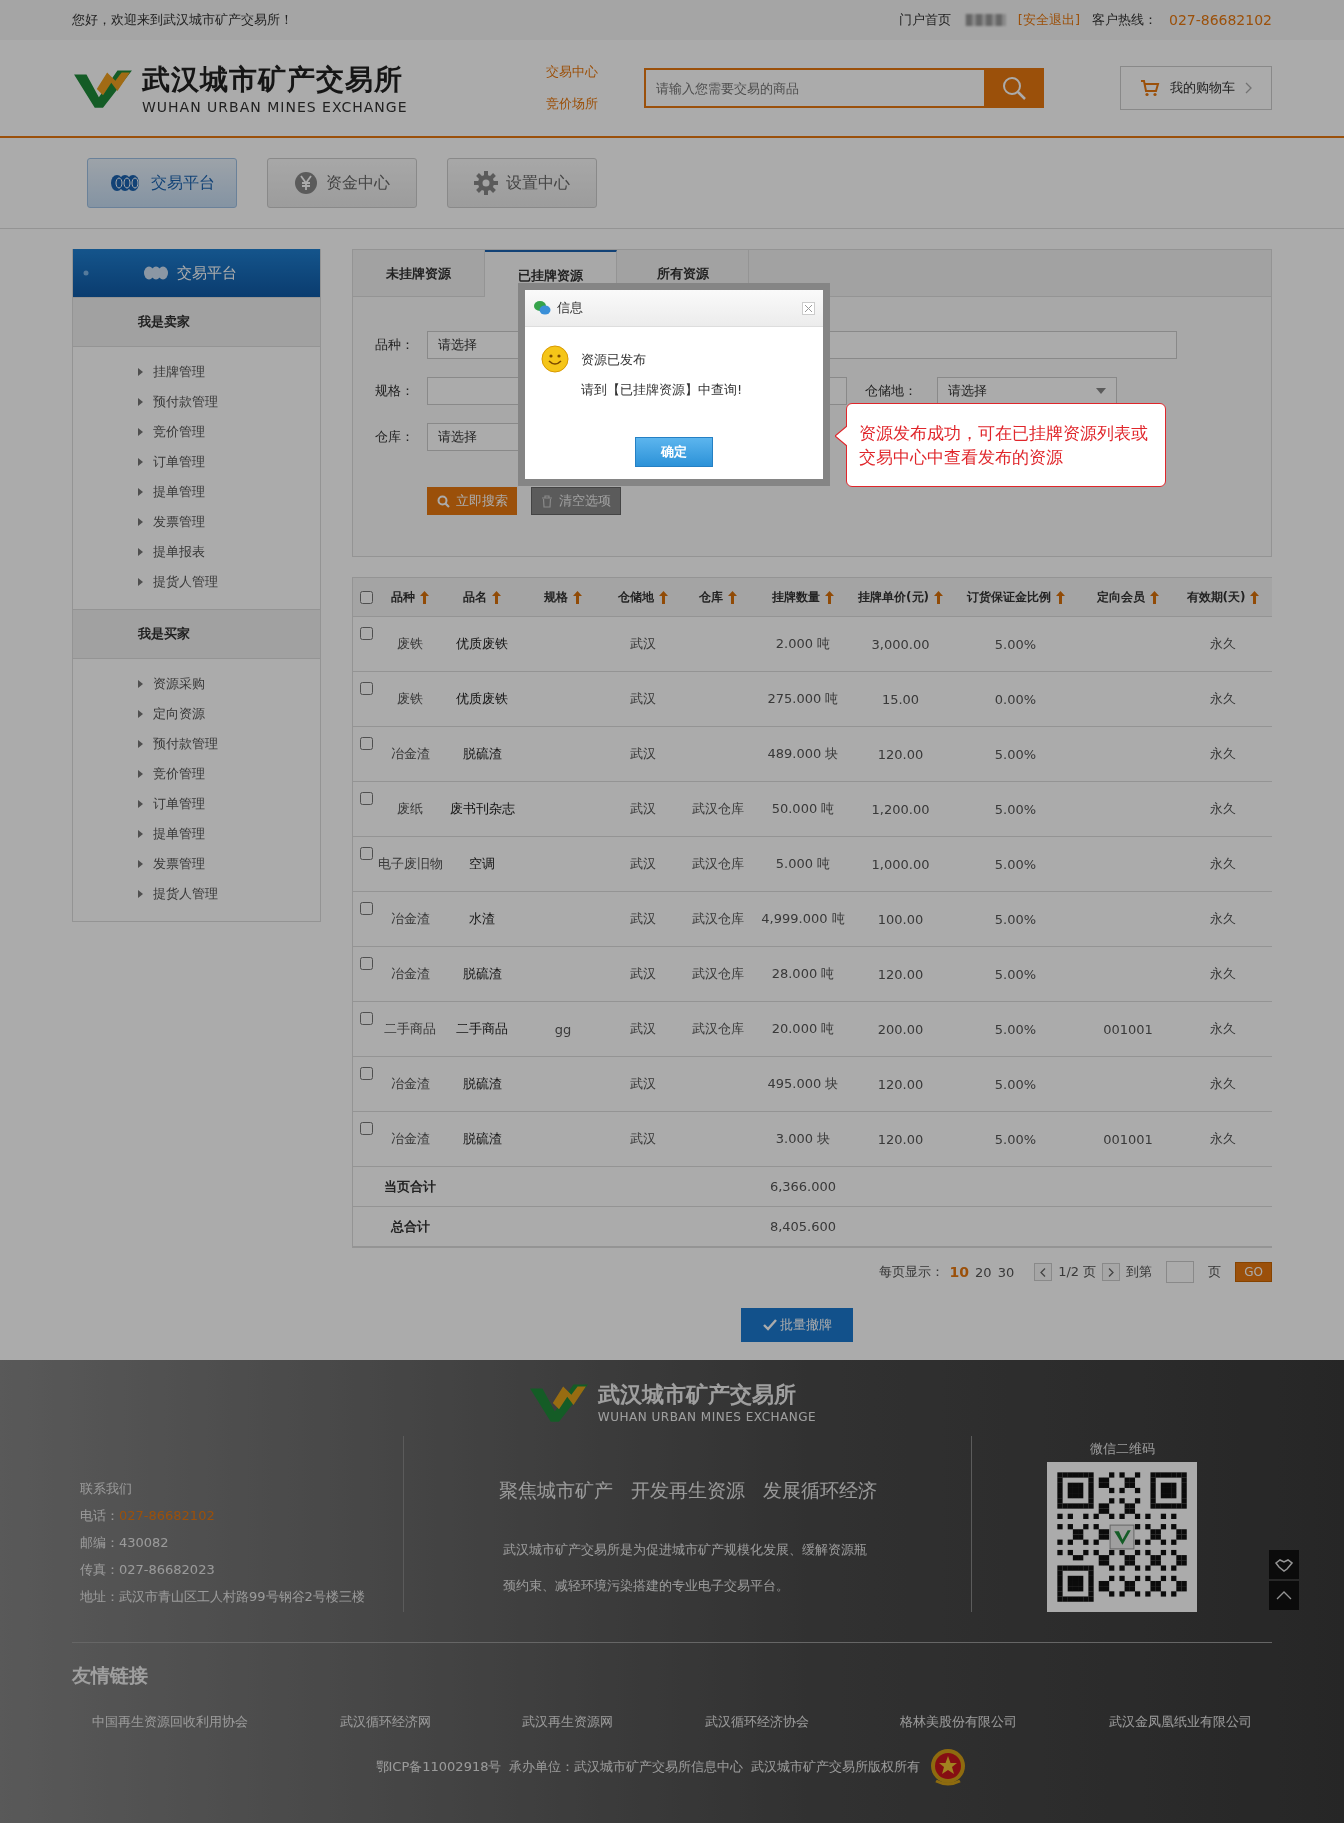 The image size is (1344, 1823). What do you see at coordinates (229, 372) in the screenshot?
I see `sidebar-item: 挂牌管理` at bounding box center [229, 372].